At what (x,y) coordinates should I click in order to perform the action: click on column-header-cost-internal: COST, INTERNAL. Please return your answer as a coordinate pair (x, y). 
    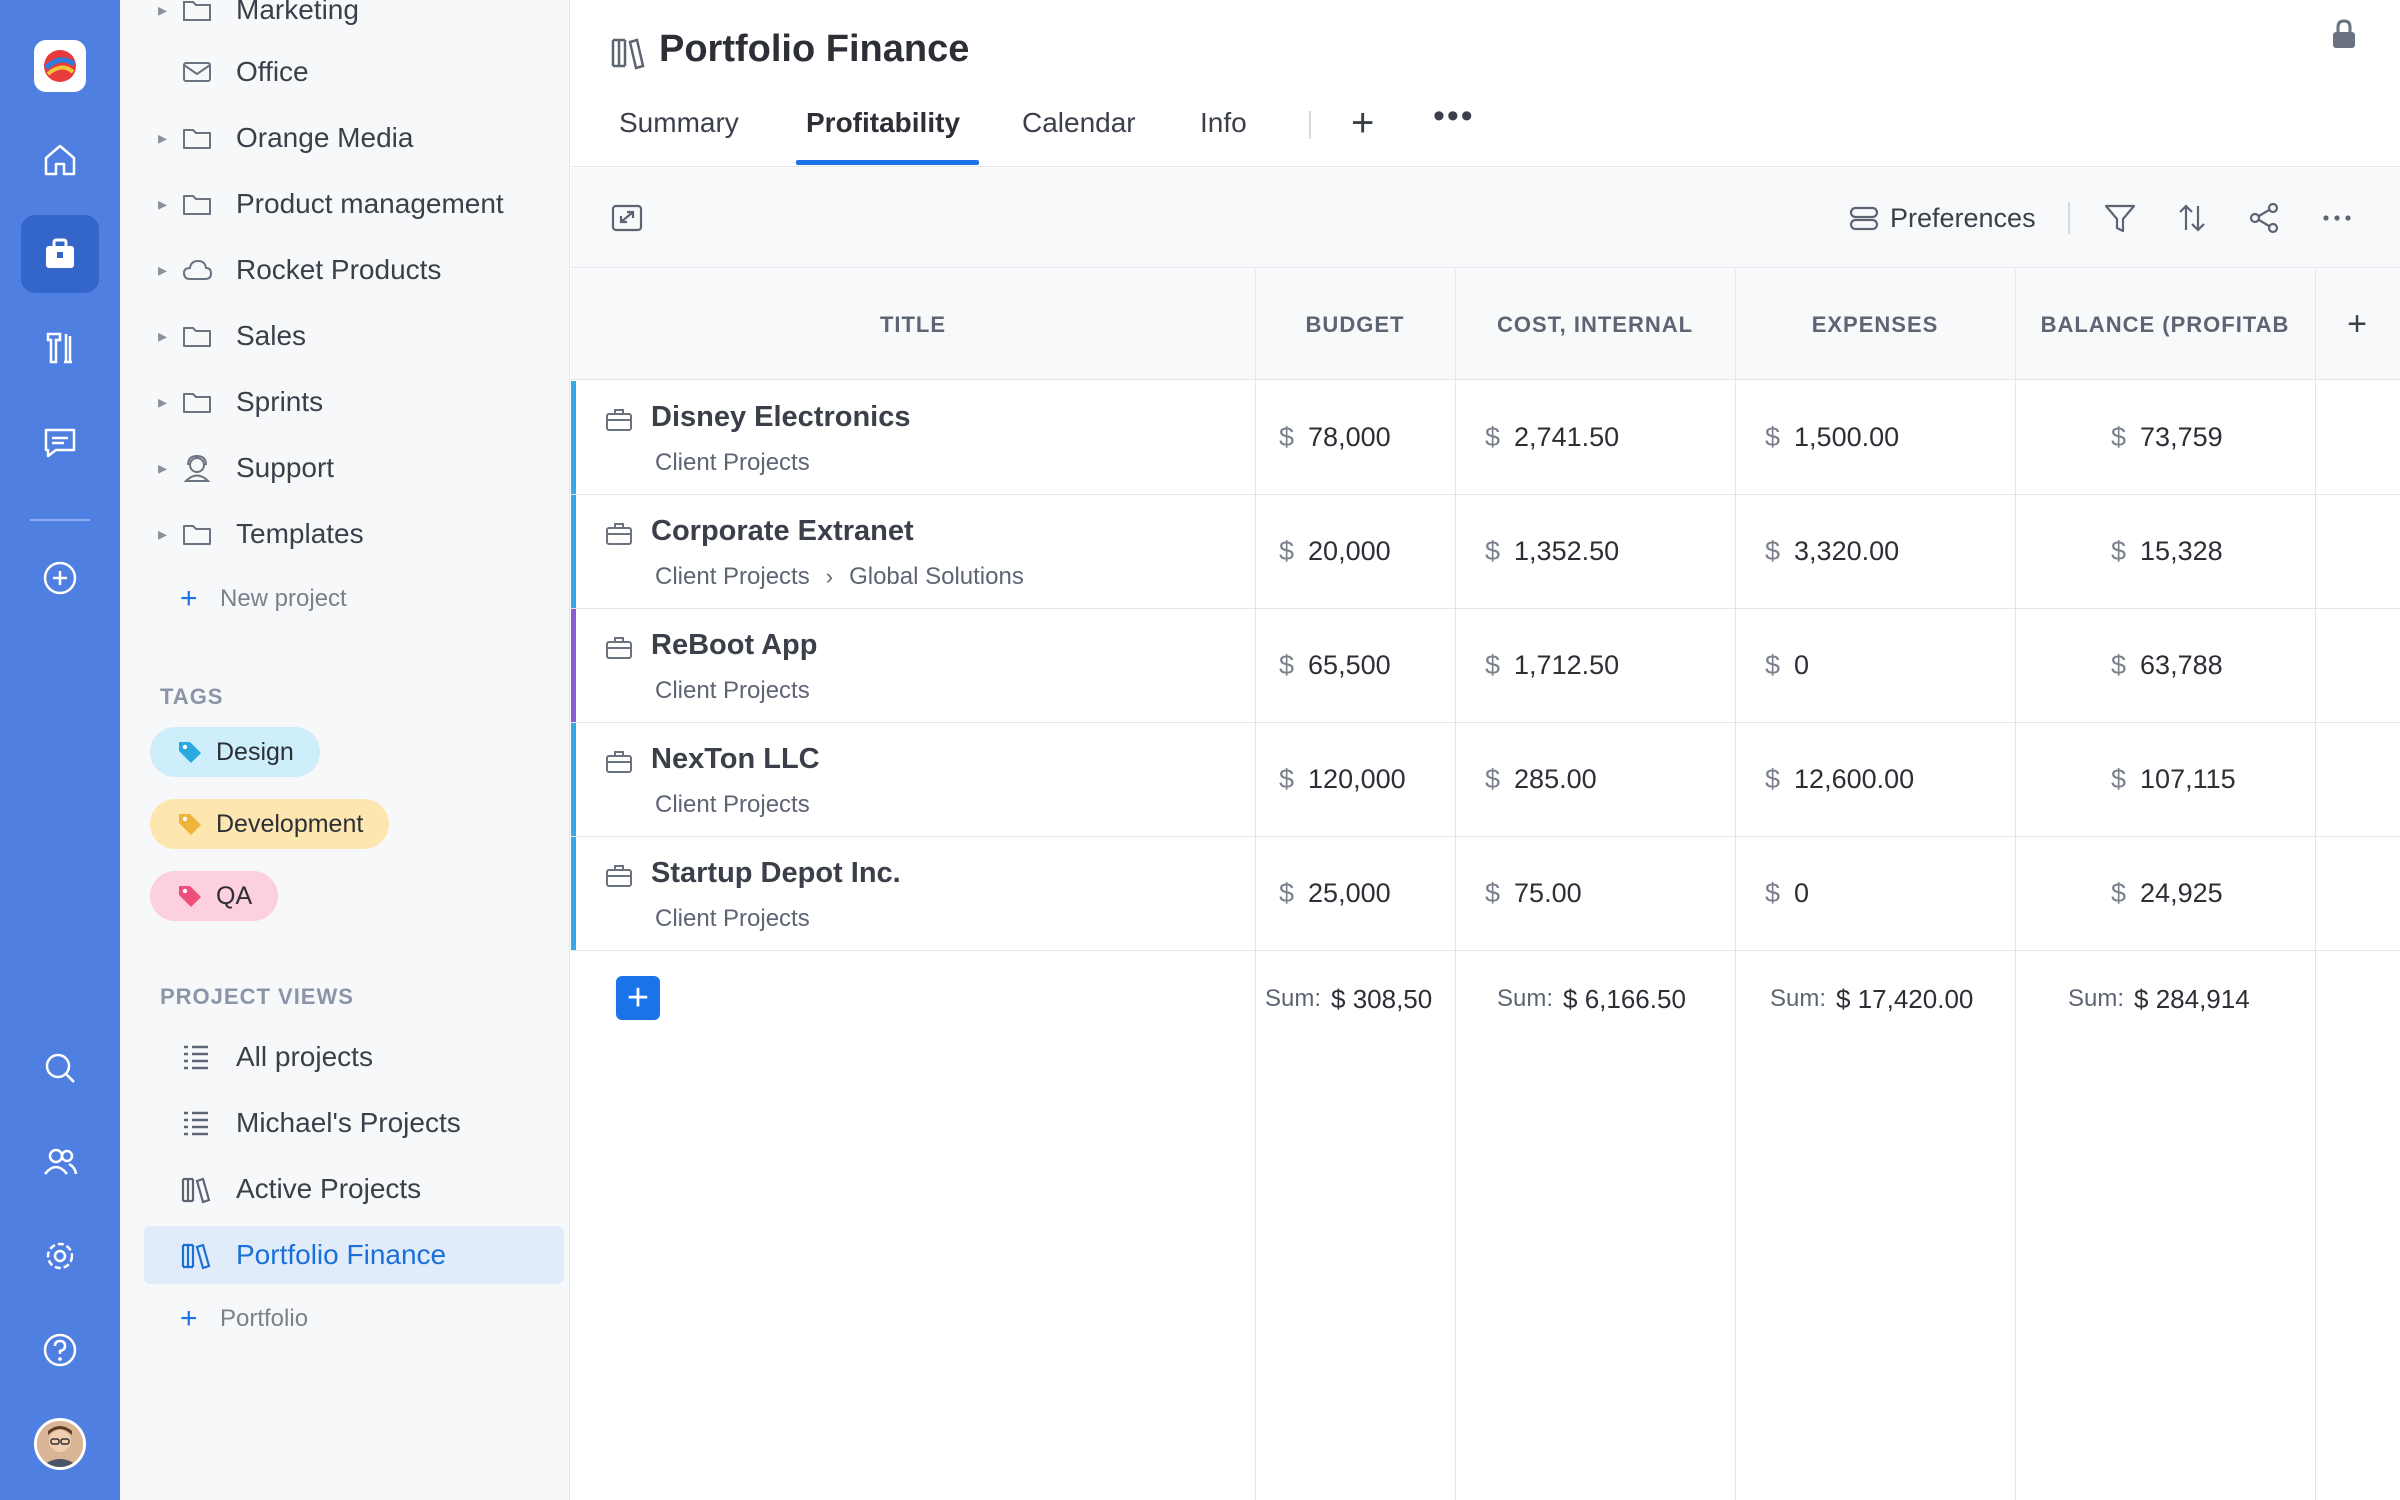
    Looking at the image, I should click on (1595, 324).